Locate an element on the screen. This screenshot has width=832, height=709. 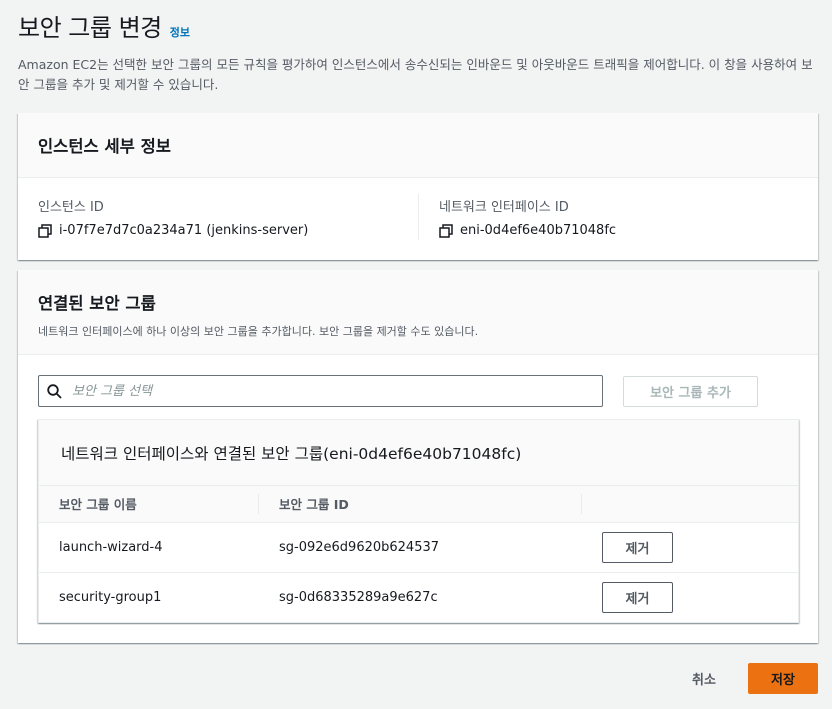
eni-id-value: eni-0d4ef6e40b71048fc is located at coordinates (538, 230).